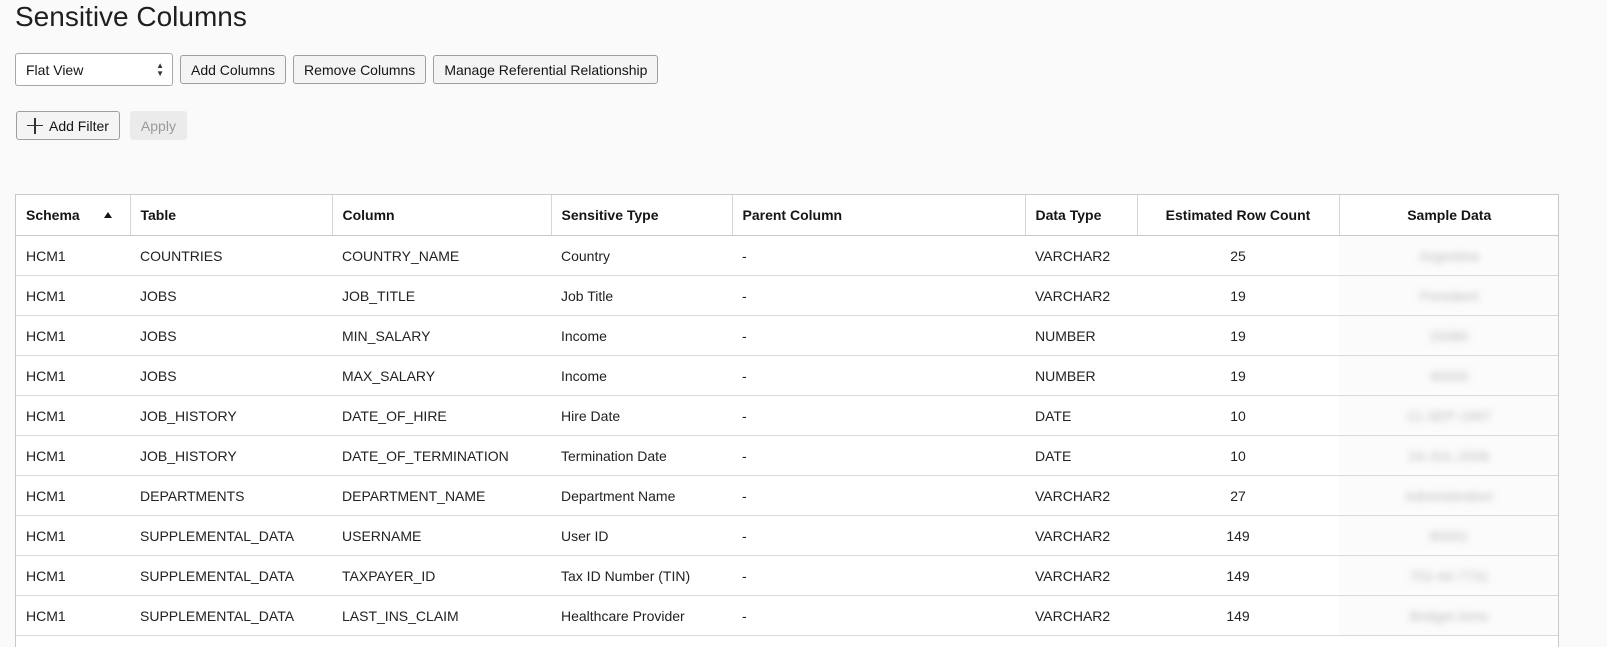 Image resolution: width=1607 pixels, height=647 pixels. What do you see at coordinates (441, 335) in the screenshot?
I see `cell-column: MIN_SALARY` at bounding box center [441, 335].